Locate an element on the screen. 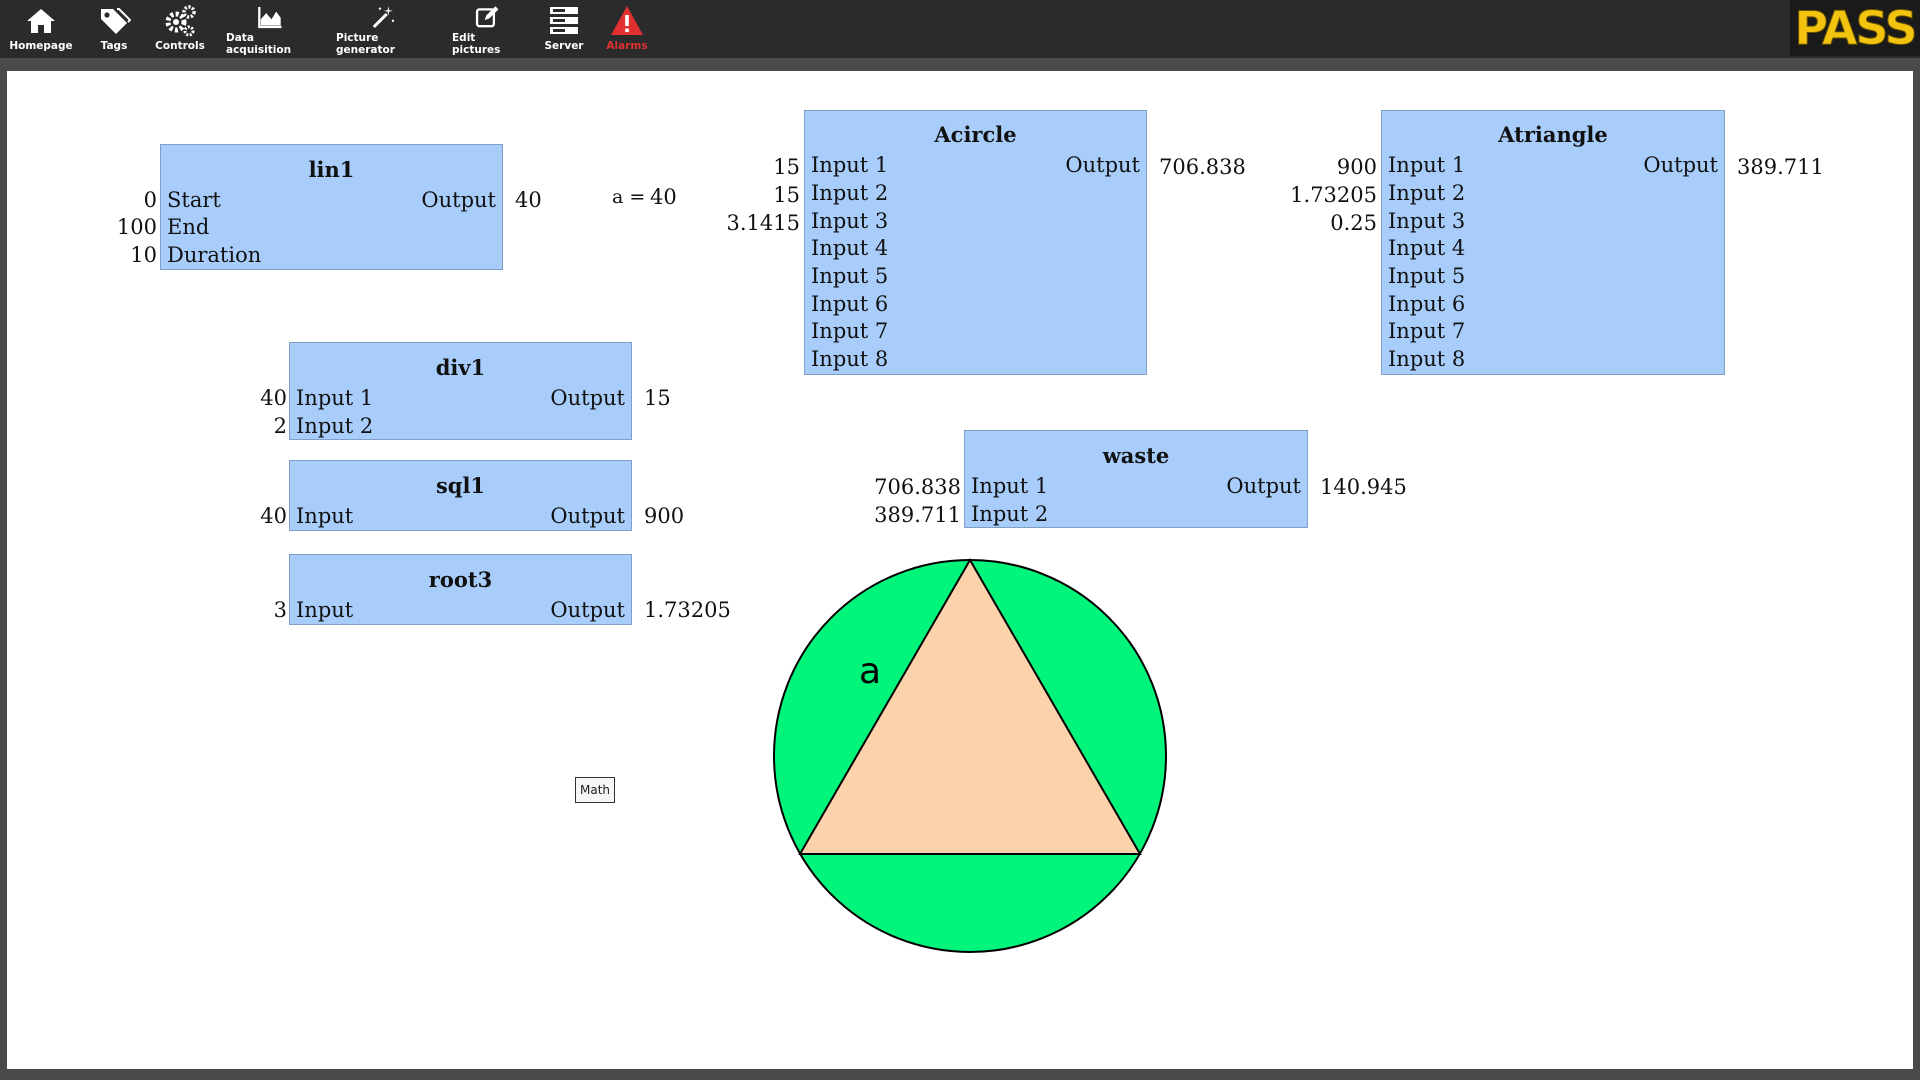 The width and height of the screenshot is (1920, 1080). acircle-row-8: Input 8 is located at coordinates (975, 361).